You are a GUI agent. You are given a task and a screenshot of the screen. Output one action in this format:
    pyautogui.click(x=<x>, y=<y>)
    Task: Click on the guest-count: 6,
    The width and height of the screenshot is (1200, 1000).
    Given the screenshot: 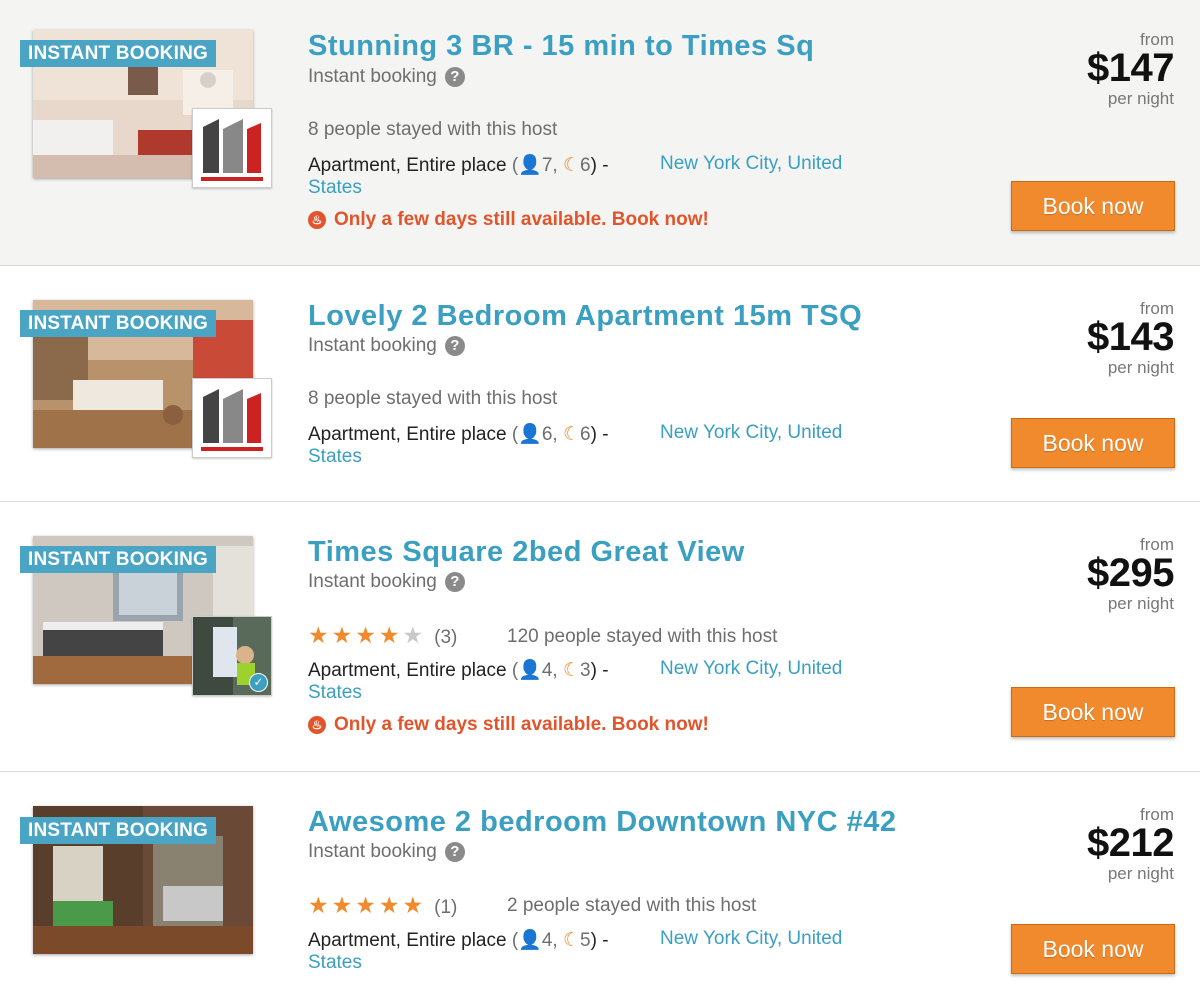 What is the action you would take?
    pyautogui.click(x=549, y=434)
    